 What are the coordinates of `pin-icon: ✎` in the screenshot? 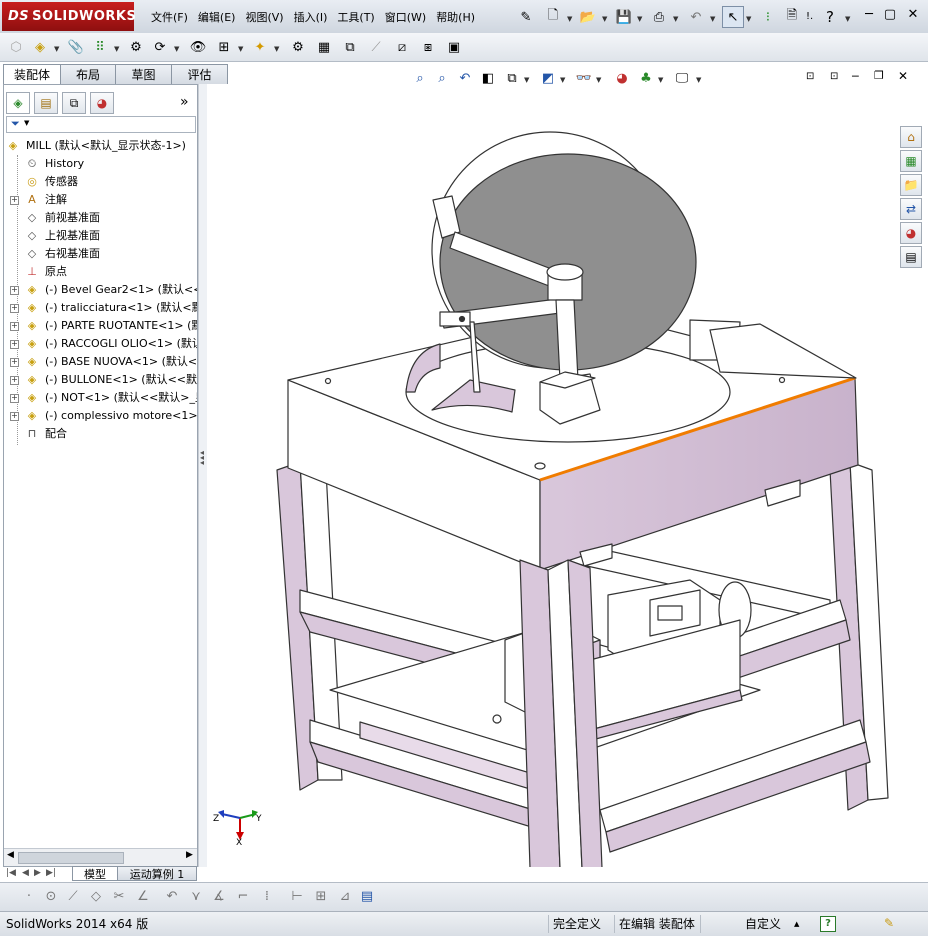 It's located at (526, 17).